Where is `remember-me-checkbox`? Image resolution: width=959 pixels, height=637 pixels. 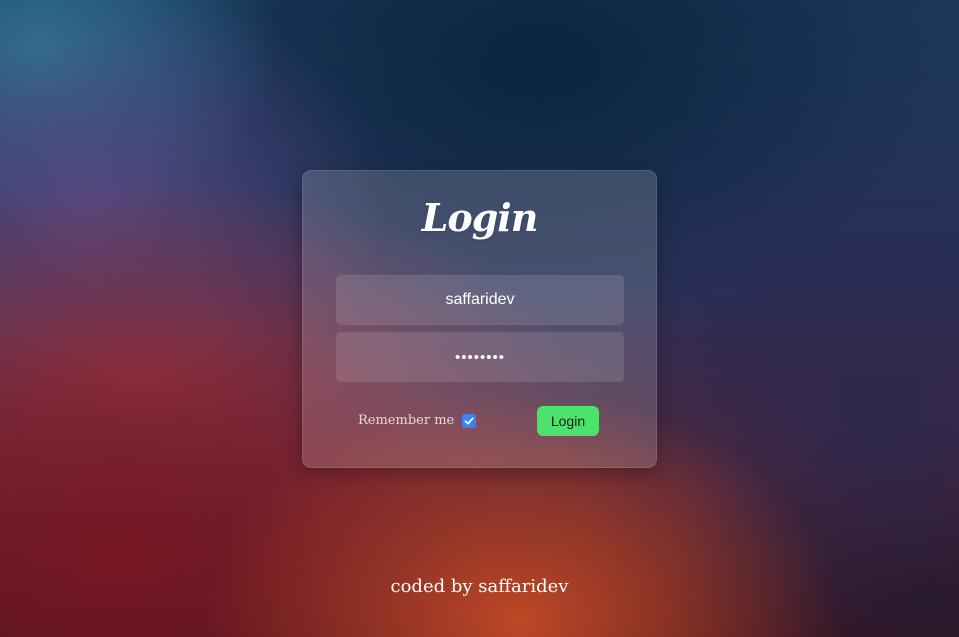 remember-me-checkbox is located at coordinates (469, 420).